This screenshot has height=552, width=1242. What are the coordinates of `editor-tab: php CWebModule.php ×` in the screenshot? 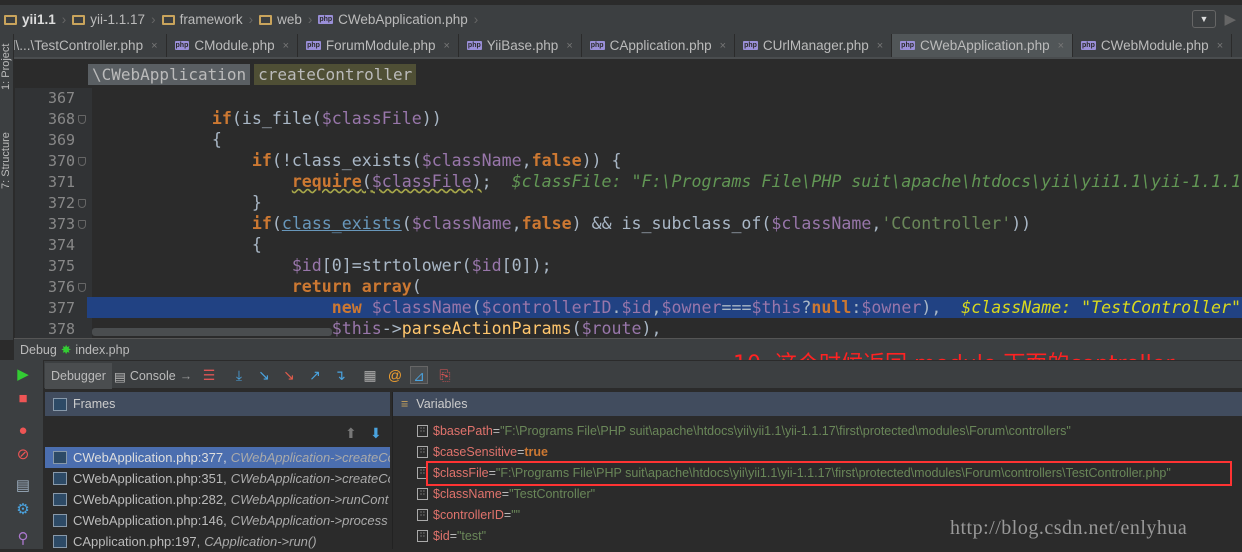 It's located at (1153, 45).